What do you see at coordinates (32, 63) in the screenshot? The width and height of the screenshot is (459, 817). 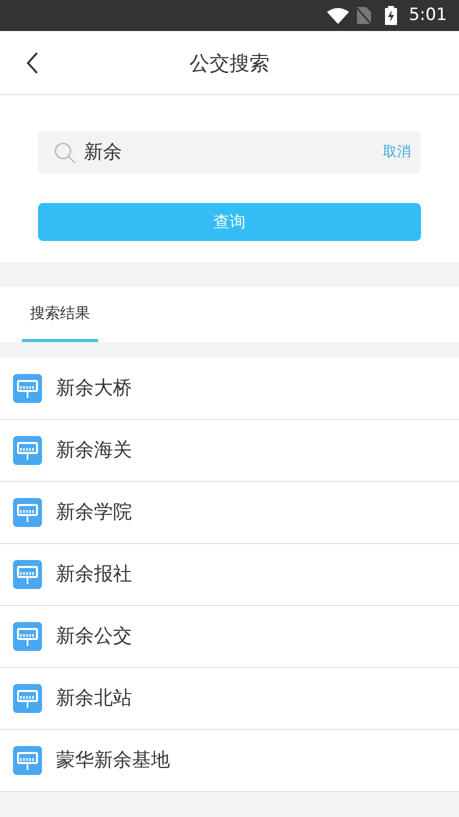 I see `back-icon` at bounding box center [32, 63].